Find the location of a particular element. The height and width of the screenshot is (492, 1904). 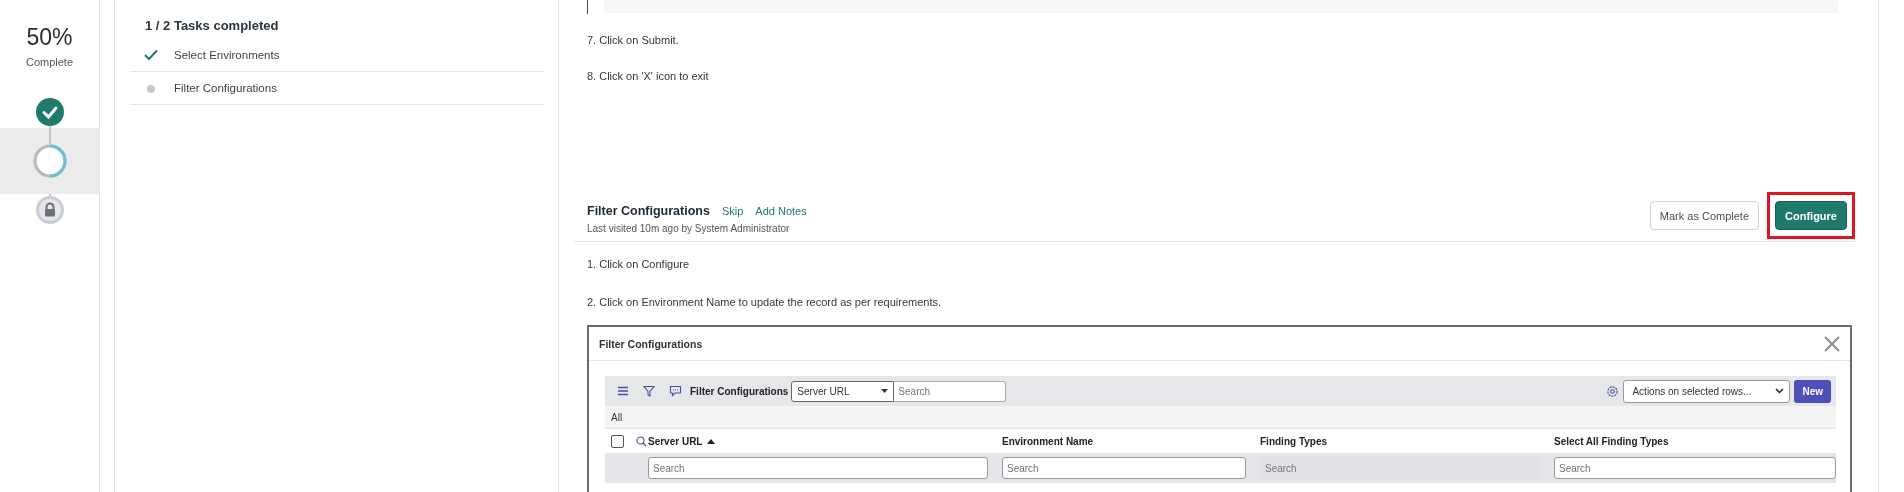

instruction-text: 2. Click on Environment Name to update the record as per requirements. is located at coordinates (764, 302).